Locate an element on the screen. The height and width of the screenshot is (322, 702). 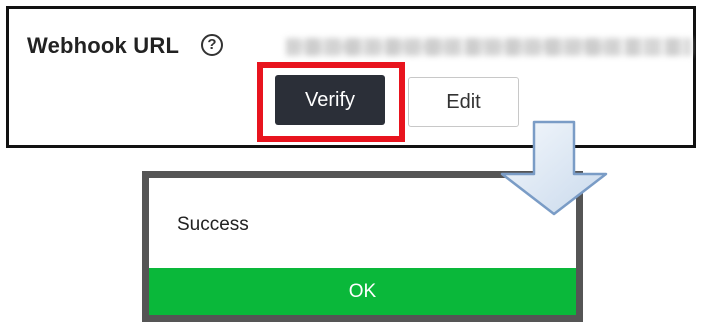
verify-button: Verify is located at coordinates (330, 100).